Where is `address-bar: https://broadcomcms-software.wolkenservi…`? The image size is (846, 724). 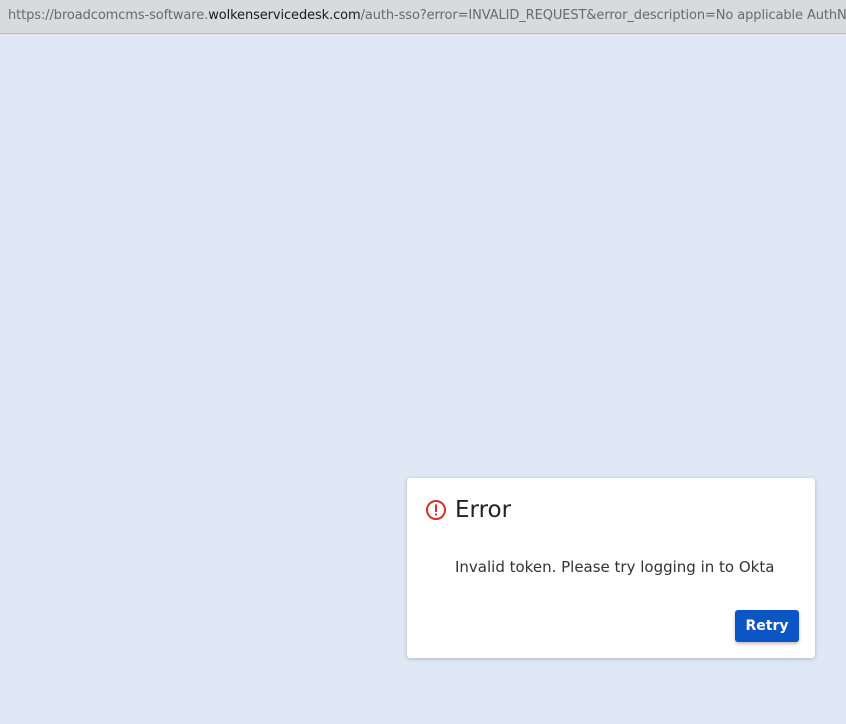
address-bar: https://broadcomcms-software.wolkenservi… is located at coordinates (423, 17).